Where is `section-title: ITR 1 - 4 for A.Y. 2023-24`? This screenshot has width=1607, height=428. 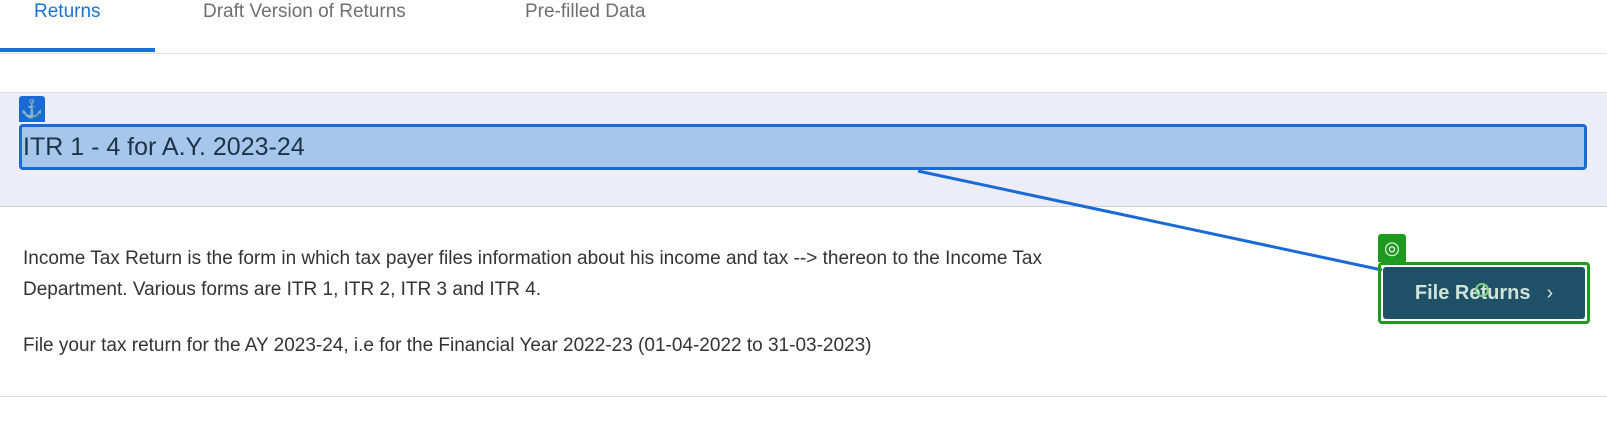
section-title: ITR 1 - 4 for A.Y. 2023-24 is located at coordinates (164, 147).